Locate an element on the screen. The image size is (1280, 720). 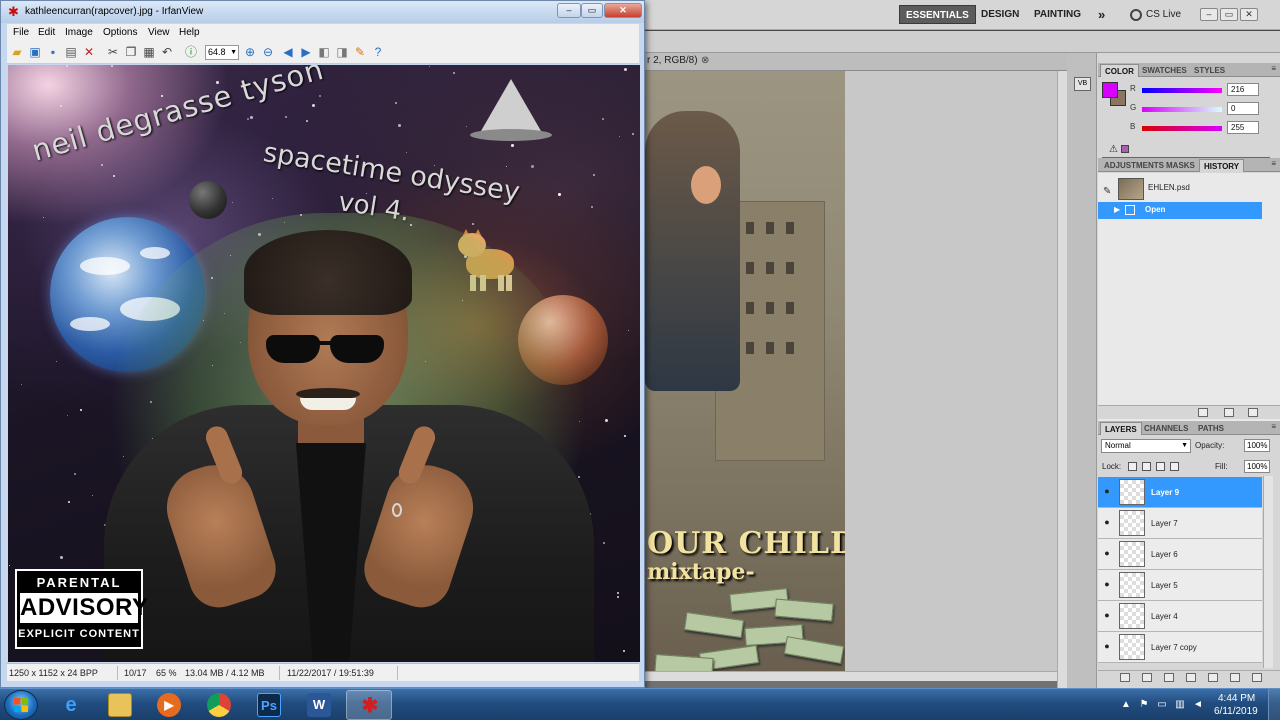
layer-row: ● Layer 4 is located at coordinates (1180, 616).